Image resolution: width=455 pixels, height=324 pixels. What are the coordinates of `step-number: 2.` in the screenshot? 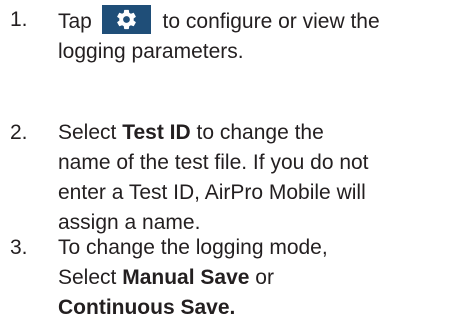 It's located at (19, 132).